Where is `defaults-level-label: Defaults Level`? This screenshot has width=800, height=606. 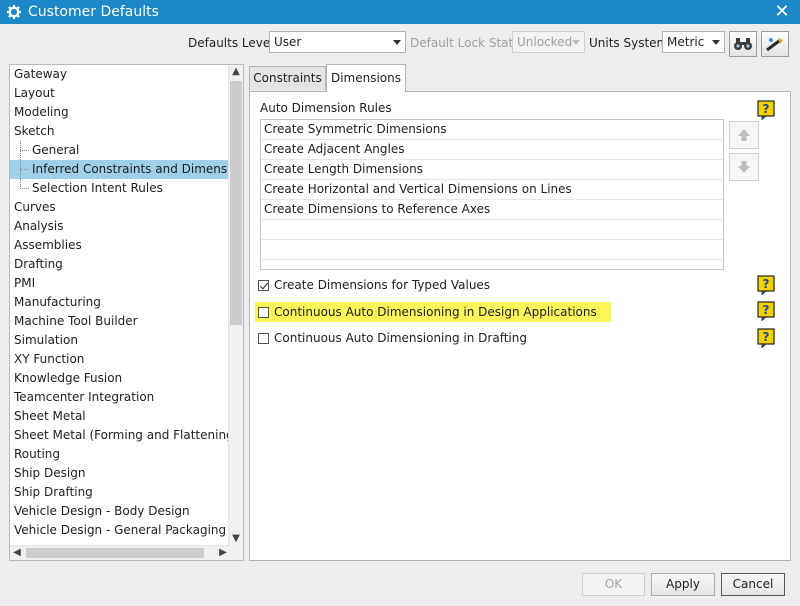 defaults-level-label: Defaults Level is located at coordinates (231, 43).